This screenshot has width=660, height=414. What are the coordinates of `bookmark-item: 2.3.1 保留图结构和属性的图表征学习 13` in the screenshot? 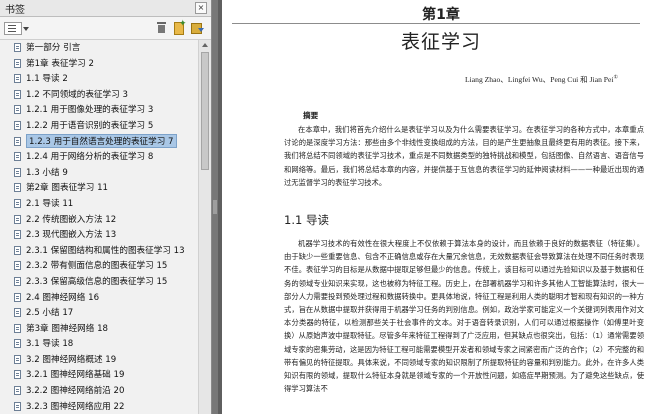 It's located at (99, 251).